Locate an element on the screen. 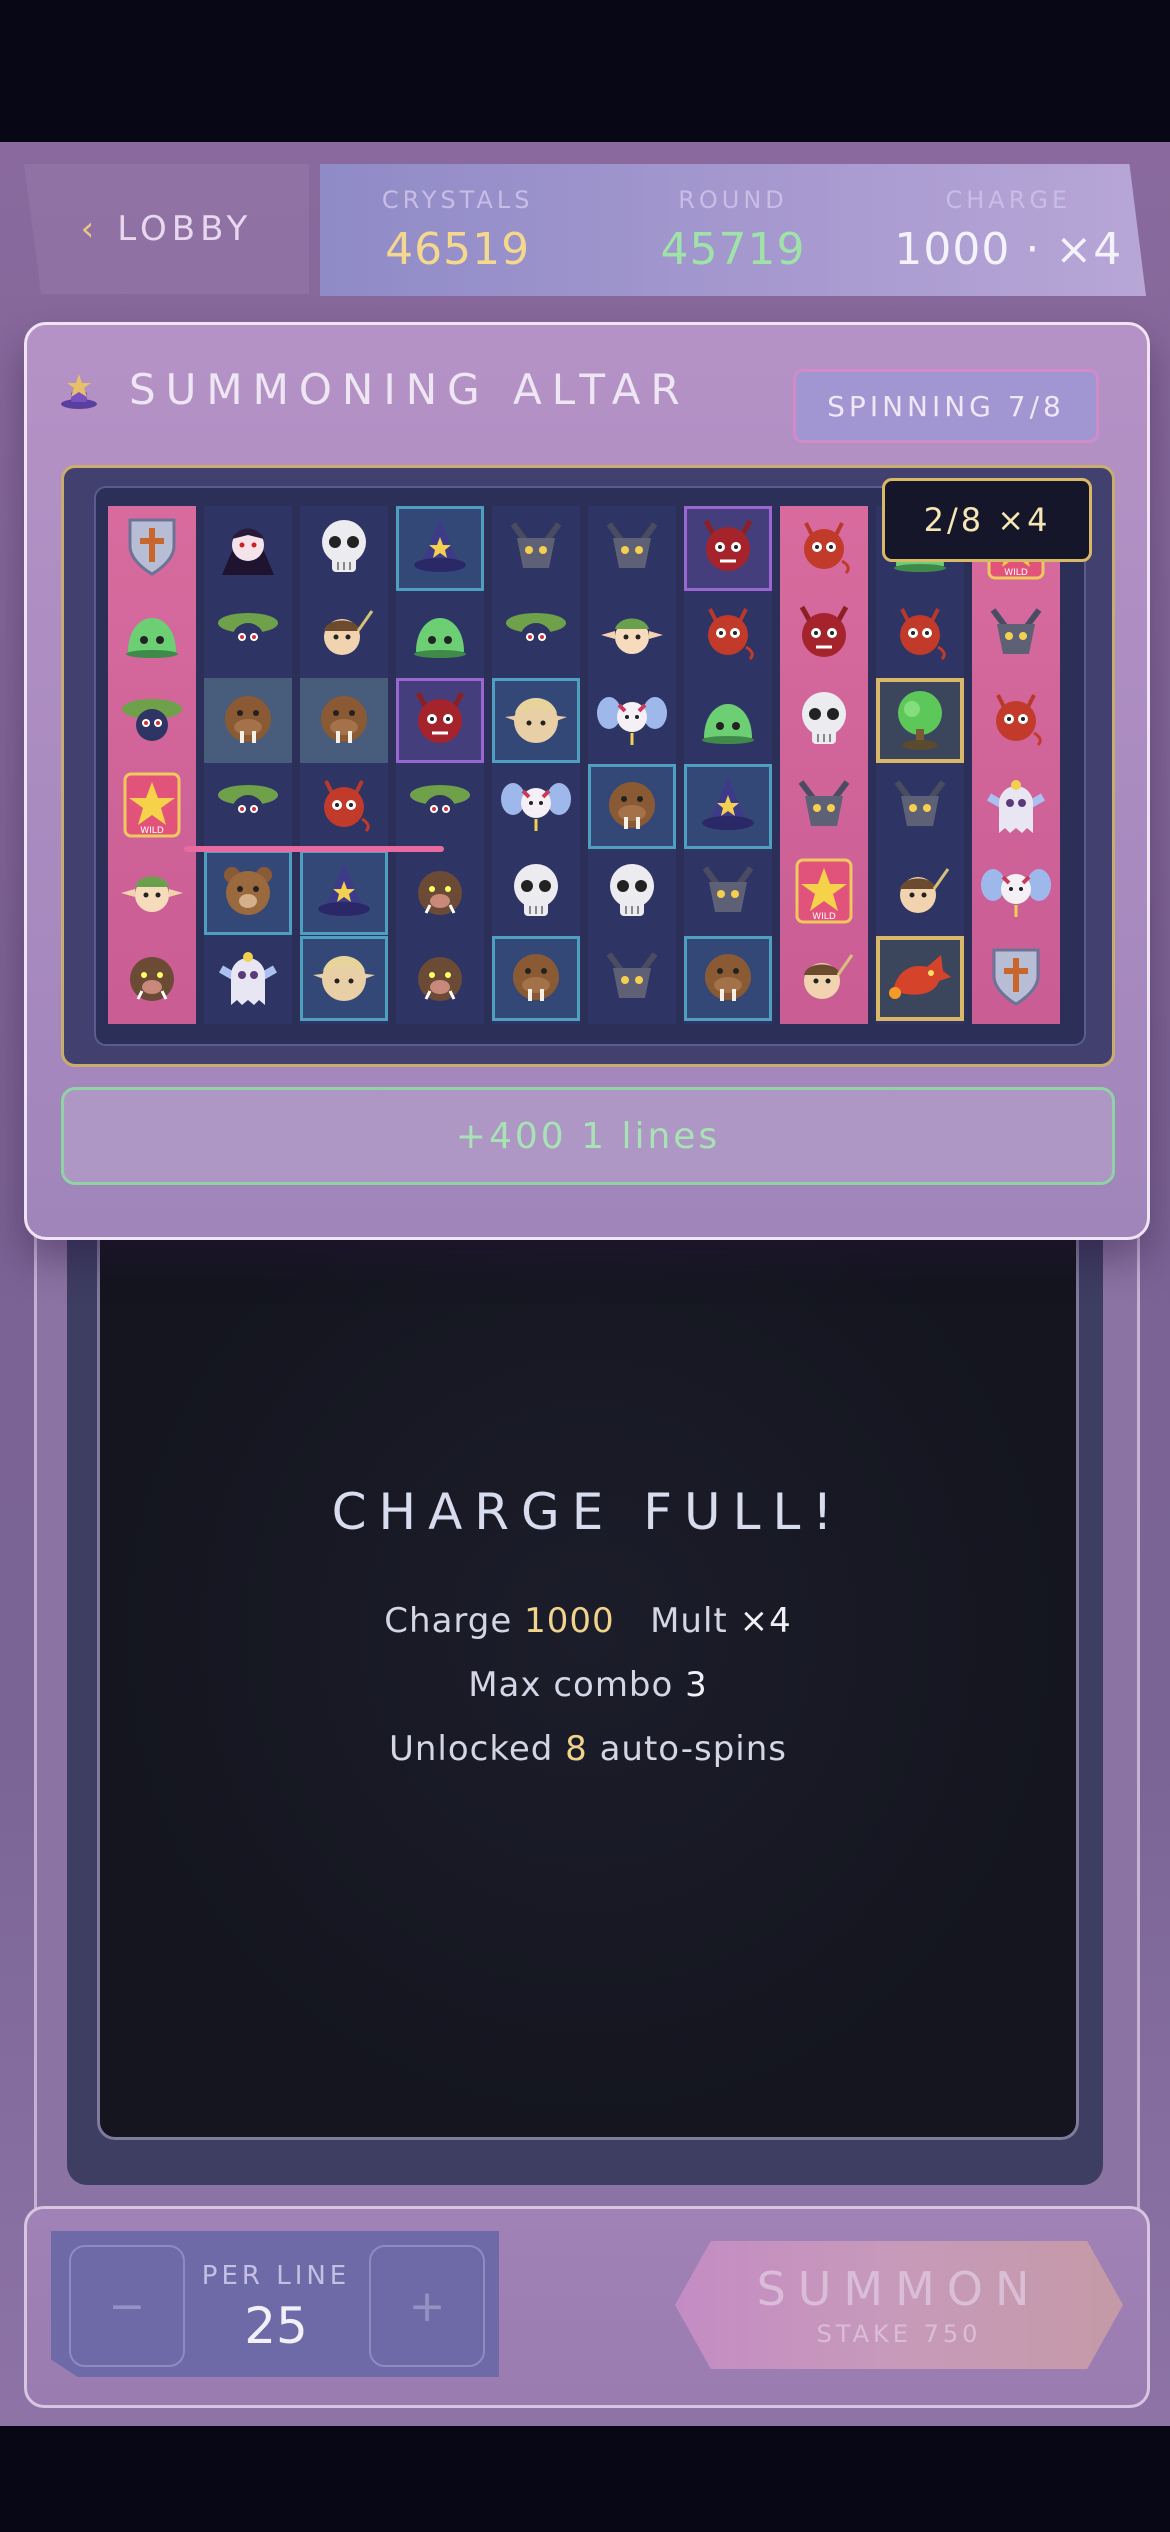 The height and width of the screenshot is (2532, 1170). combo-summary-label: Max combo is located at coordinates (571, 1685).